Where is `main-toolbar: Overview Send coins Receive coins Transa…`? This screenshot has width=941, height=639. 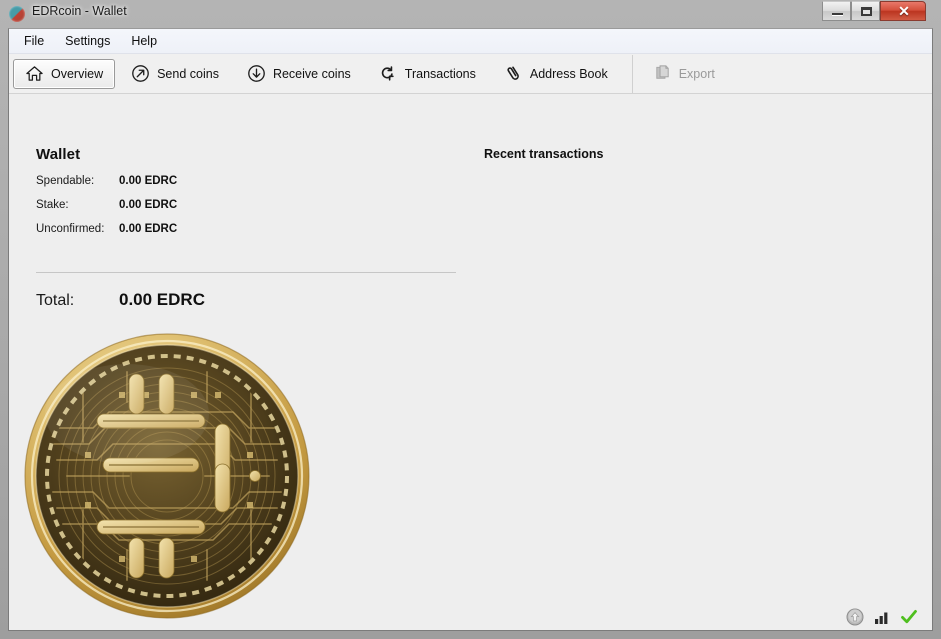
main-toolbar: Overview Send coins Receive coins Transa… is located at coordinates (470, 74).